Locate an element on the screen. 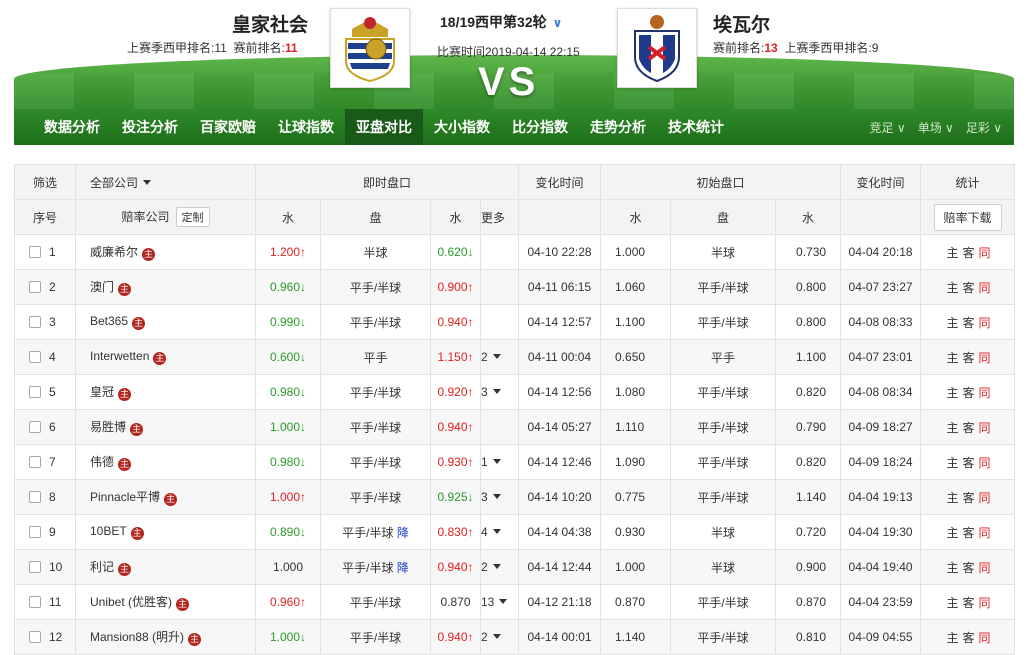 The height and width of the screenshot is (655, 1028). odds-download-button: 赔率下载 is located at coordinates (967, 217).